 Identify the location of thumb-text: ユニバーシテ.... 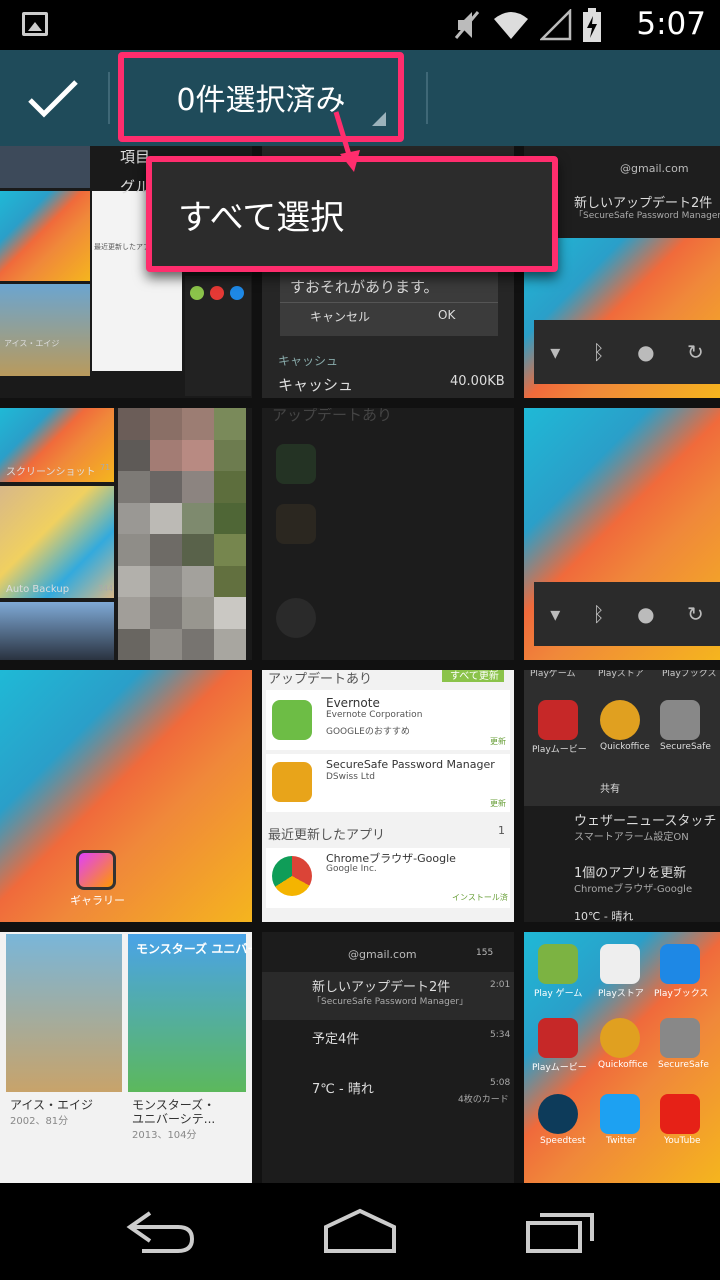
(174, 1119).